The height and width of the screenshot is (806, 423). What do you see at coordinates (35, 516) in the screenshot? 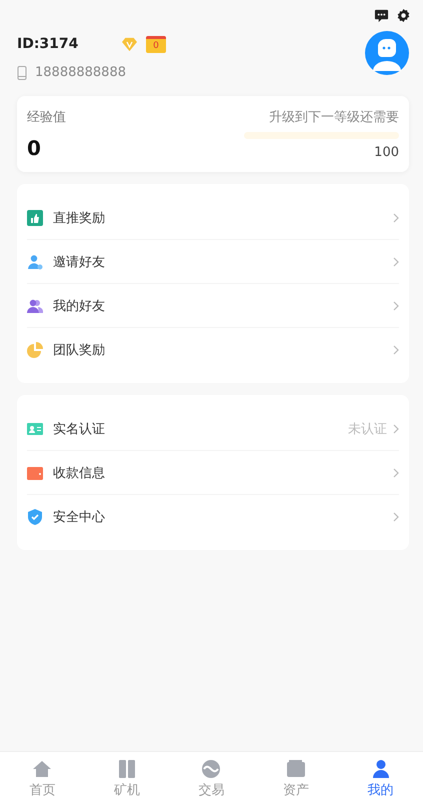
I see `shield-check-icon` at bounding box center [35, 516].